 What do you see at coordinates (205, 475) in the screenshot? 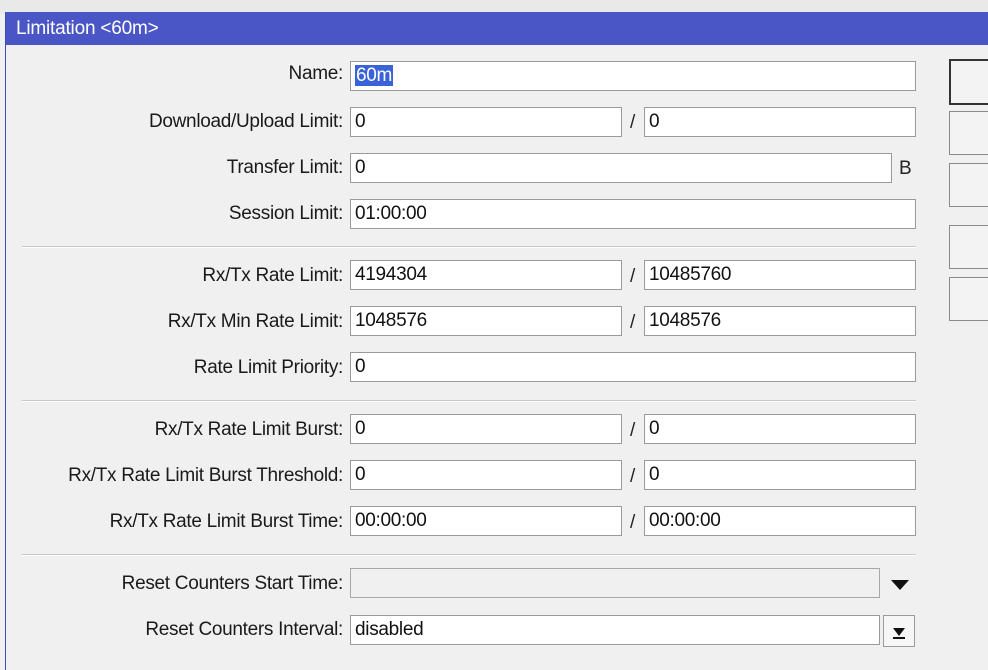
I see `rx-tx-burst-threshold-label: Rx/Tx Rate Limit Burst Threshold:` at bounding box center [205, 475].